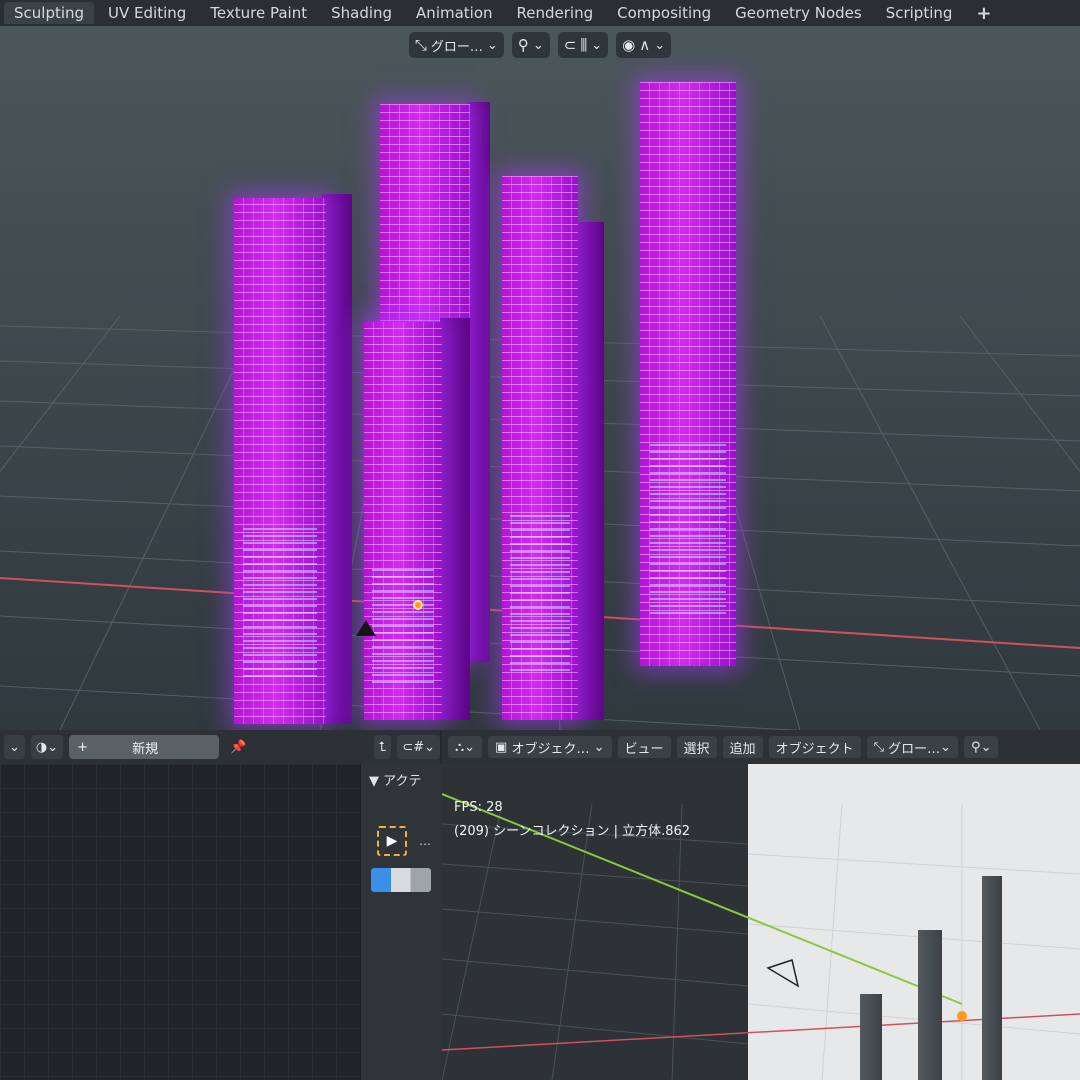 This screenshot has height=1080, width=1080. I want to click on shading-icon: ◑, so click(41, 747).